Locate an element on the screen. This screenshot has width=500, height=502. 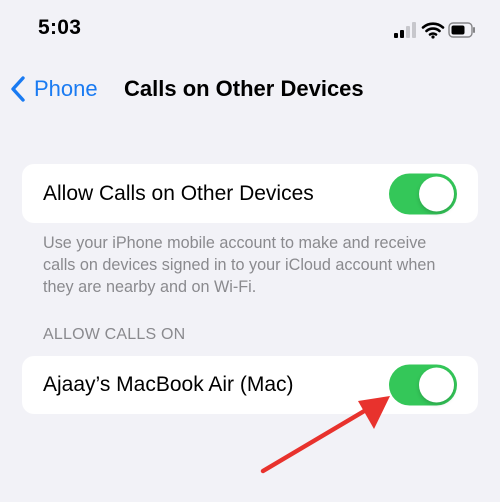
back-button: Phone is located at coordinates (53, 89).